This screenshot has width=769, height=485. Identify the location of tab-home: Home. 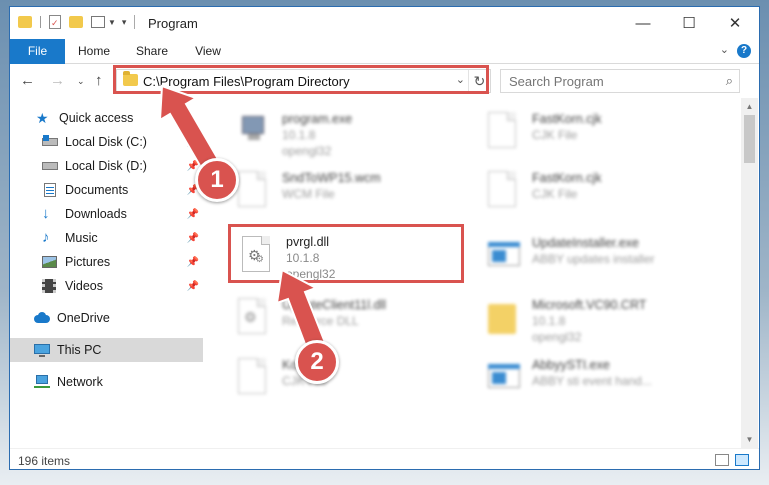
(94, 51).